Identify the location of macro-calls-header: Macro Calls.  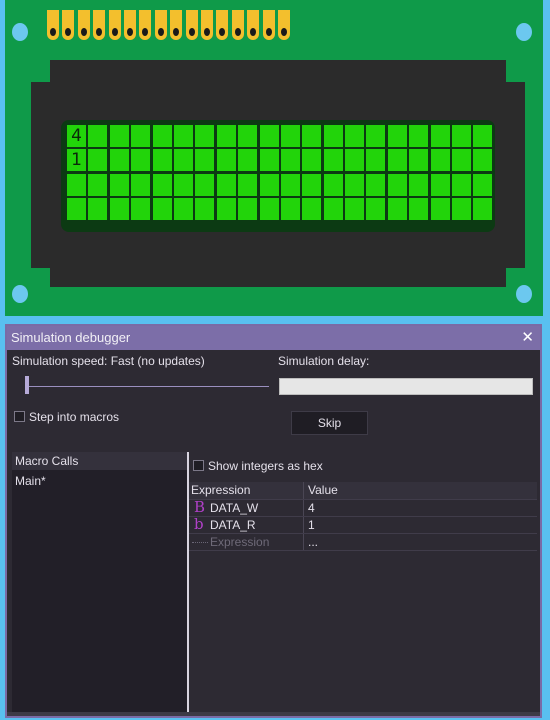
(99, 461).